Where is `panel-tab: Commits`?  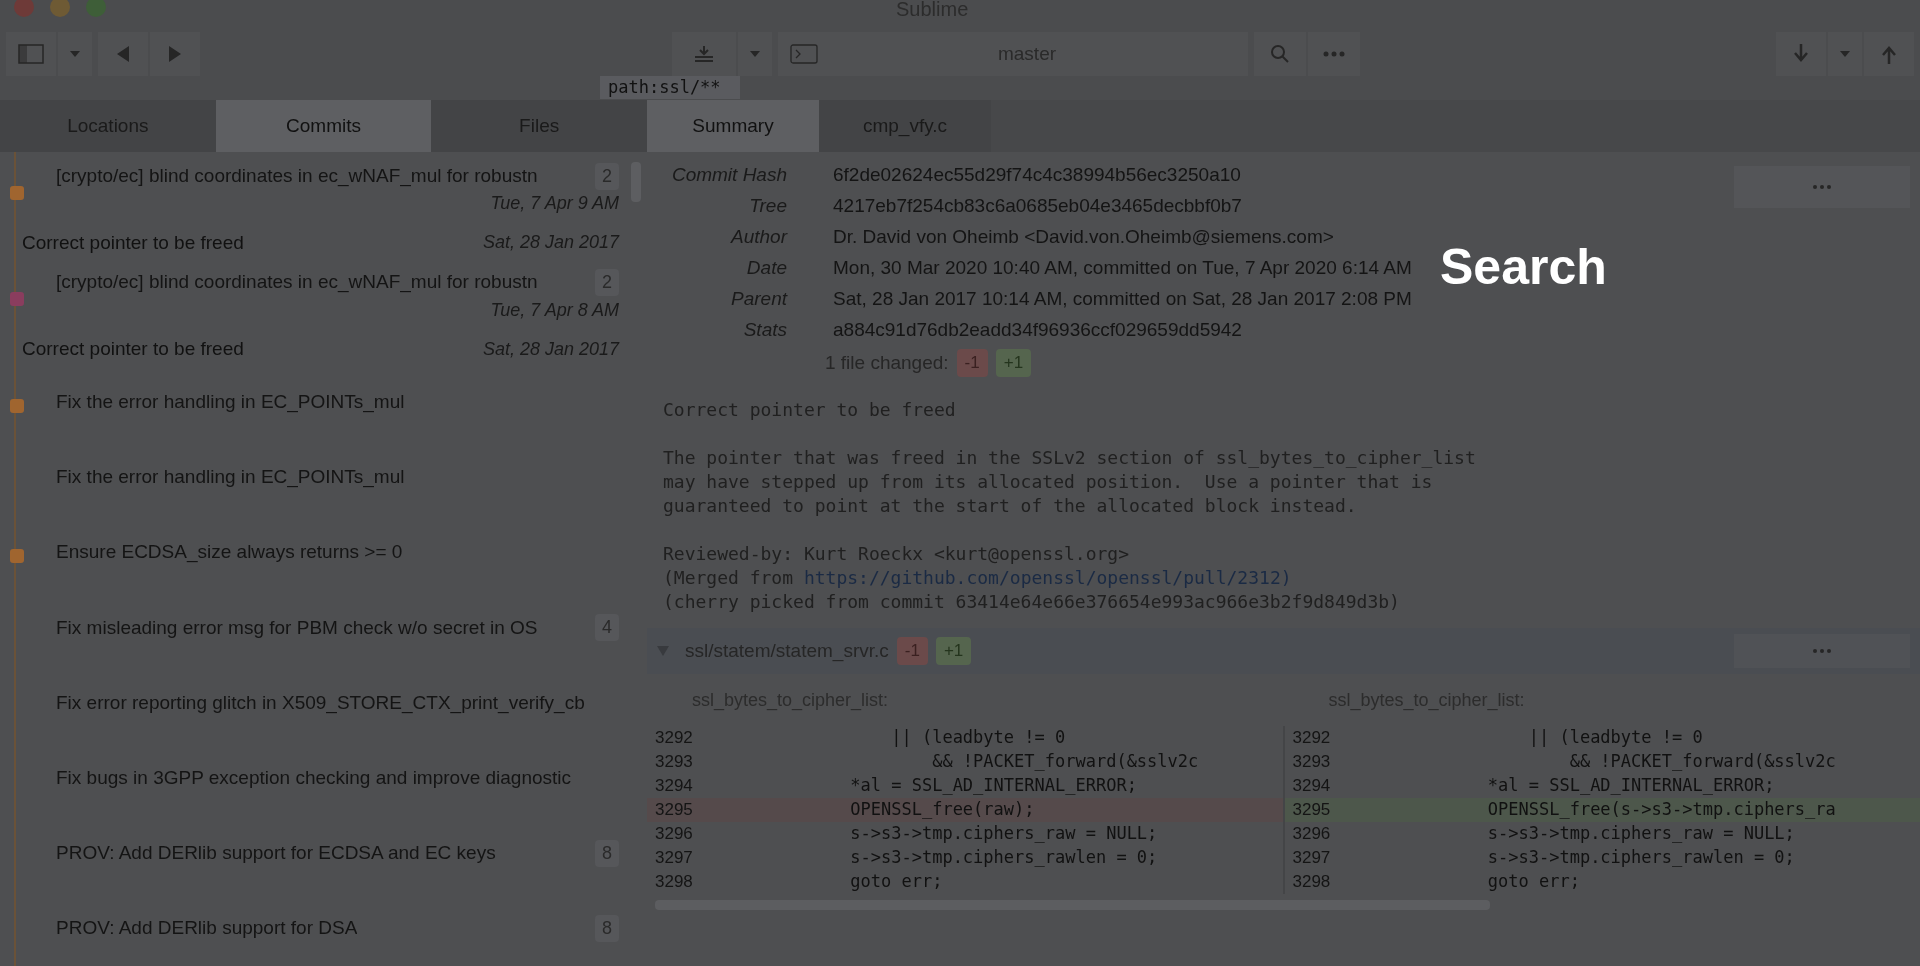 panel-tab: Commits is located at coordinates (323, 126).